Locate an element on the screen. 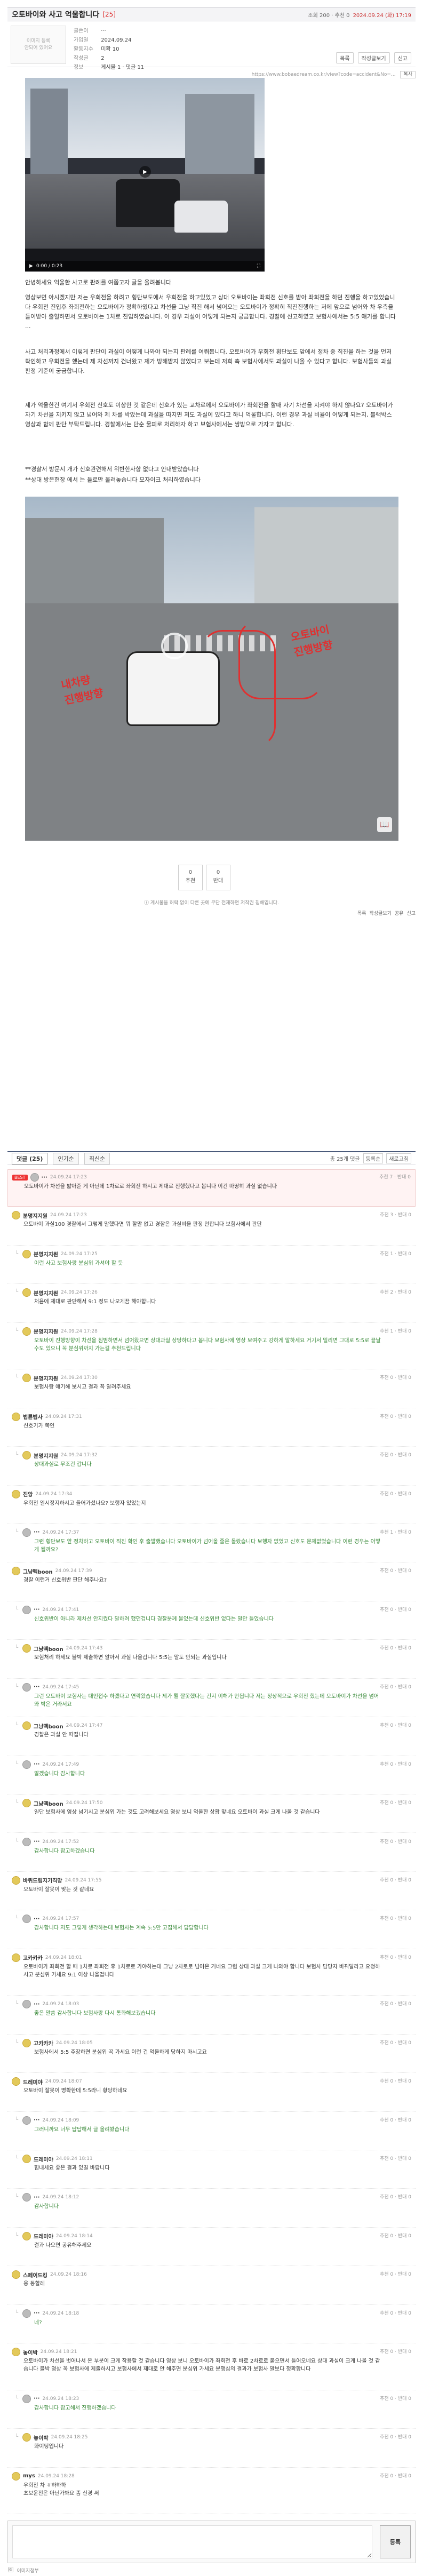 The height and width of the screenshot is (2576, 423). submit-comment-button: 등록 is located at coordinates (396, 2541).